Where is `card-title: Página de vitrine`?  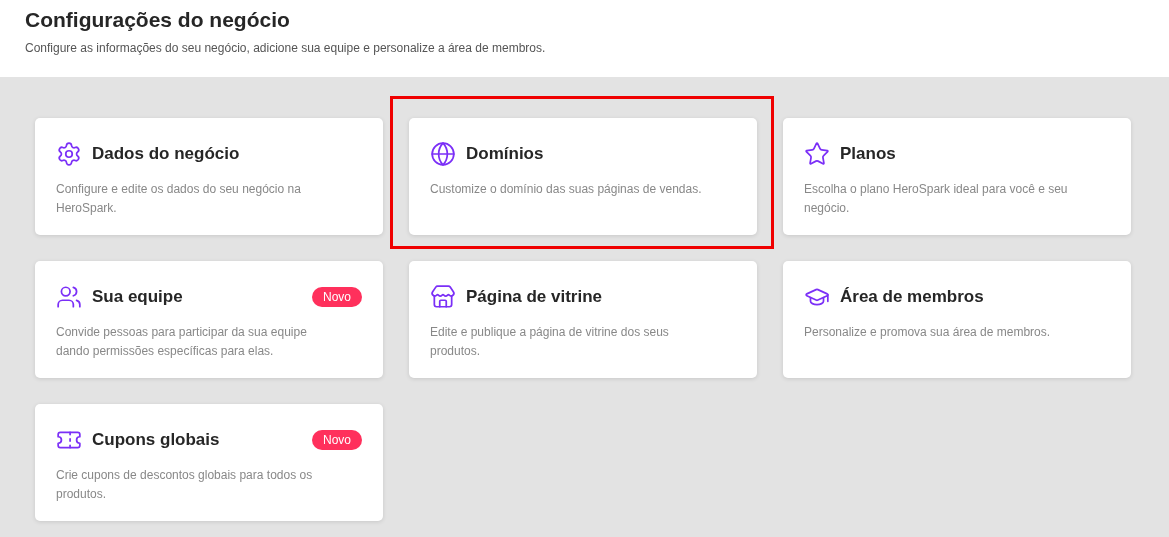 card-title: Página de vitrine is located at coordinates (535, 297).